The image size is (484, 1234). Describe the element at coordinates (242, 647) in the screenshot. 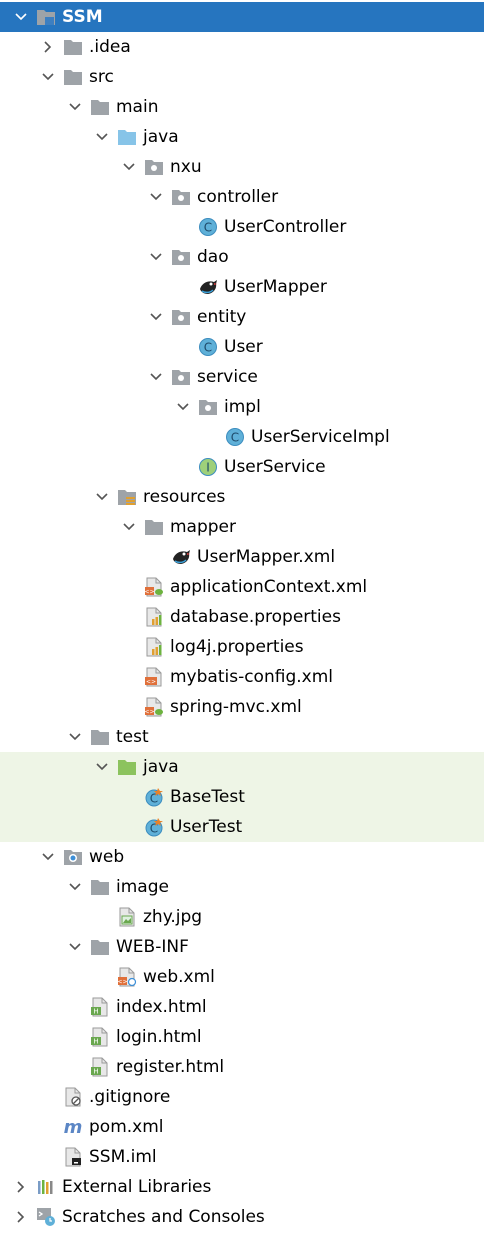

I see `tree-row: log4j.properties` at that location.